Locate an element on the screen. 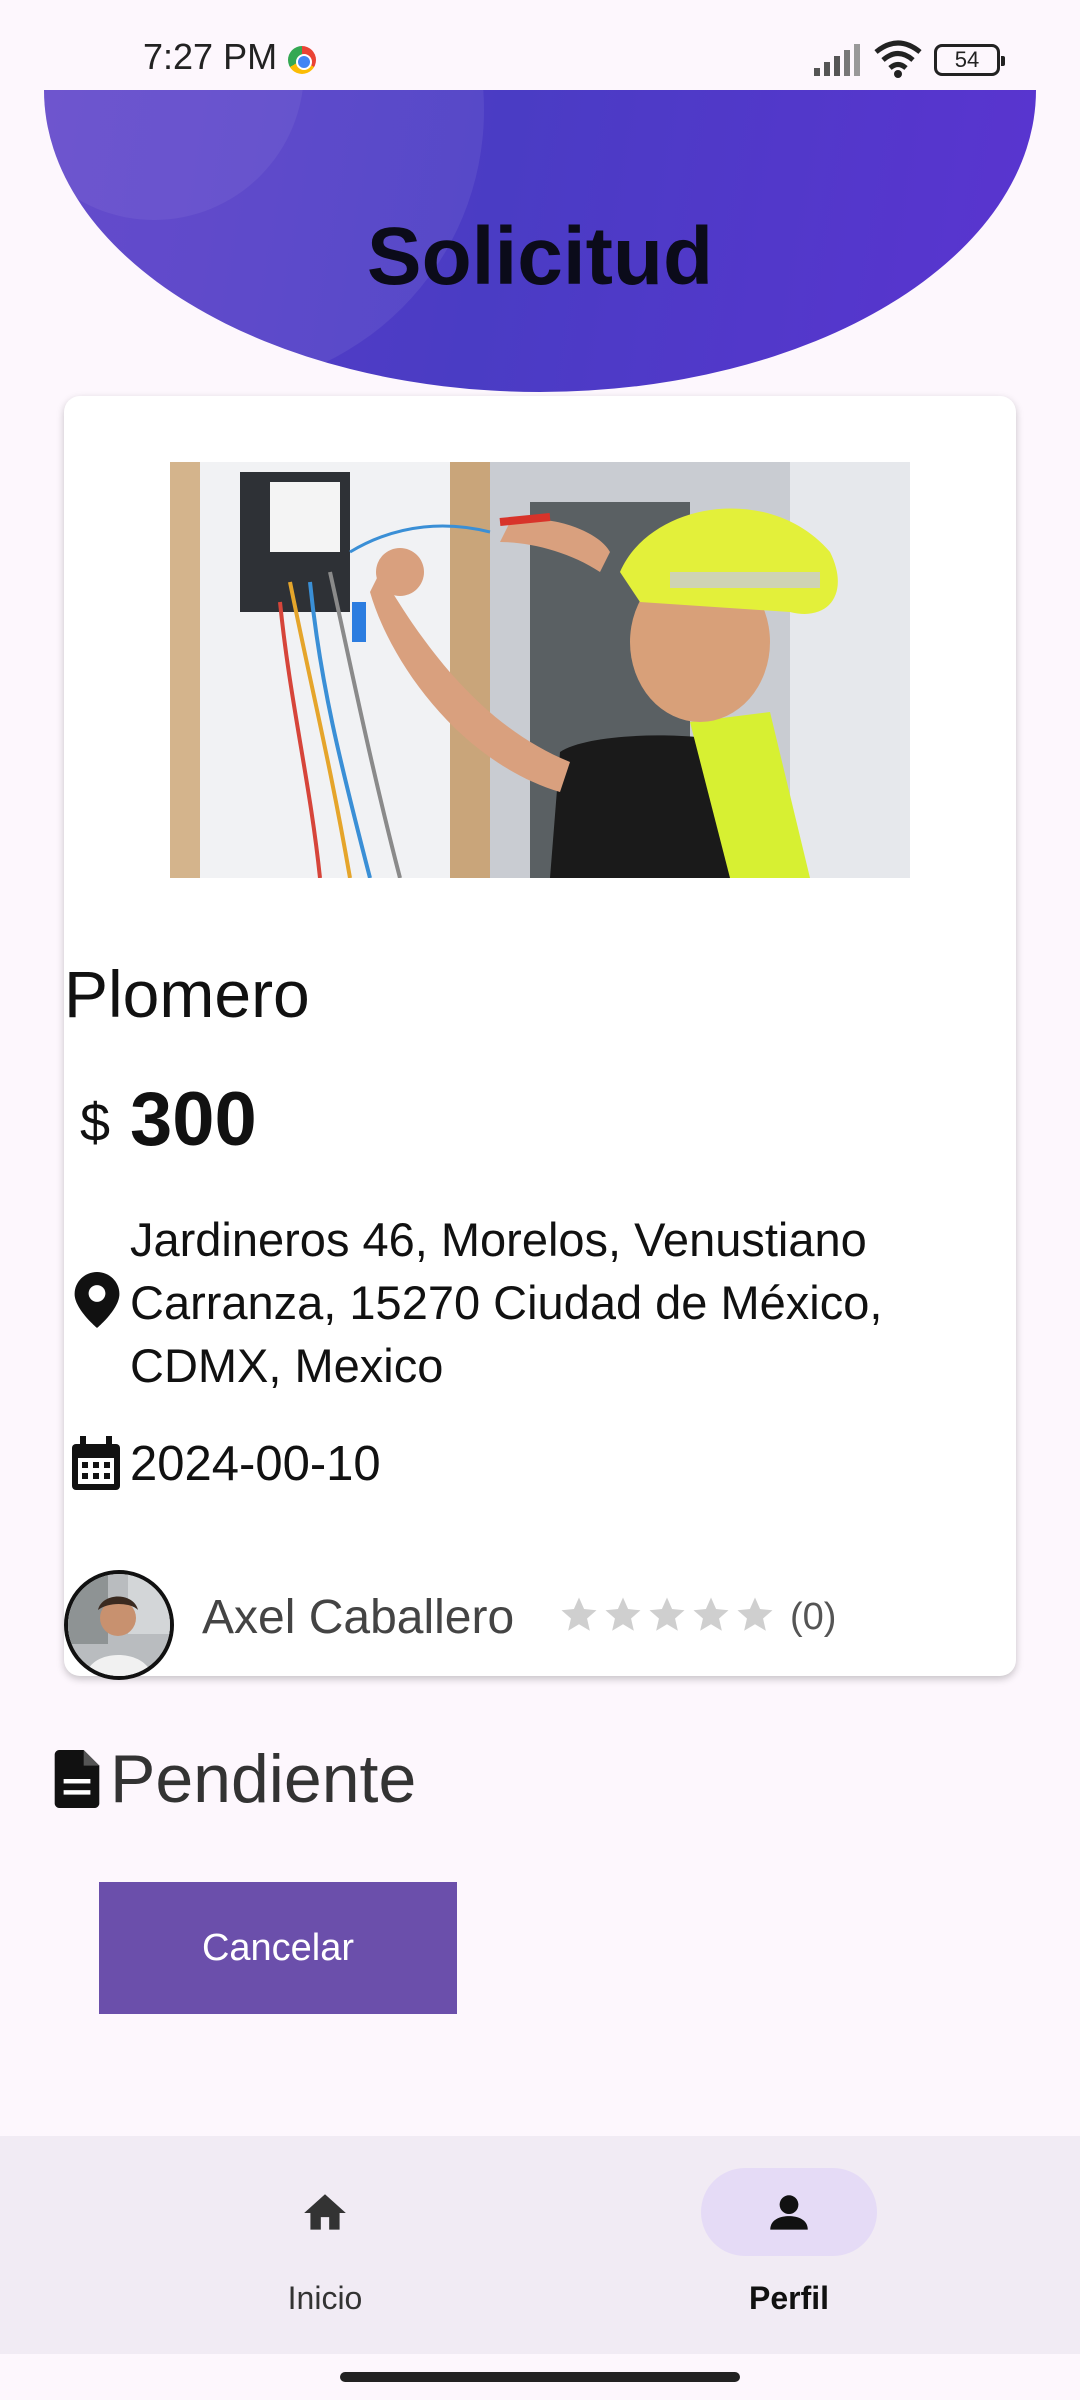  signal-icon is located at coordinates (837, 60).